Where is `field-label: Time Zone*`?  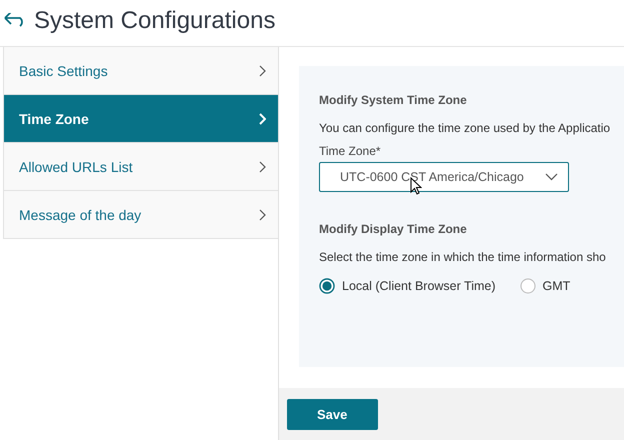 field-label: Time Zone* is located at coordinates (350, 151).